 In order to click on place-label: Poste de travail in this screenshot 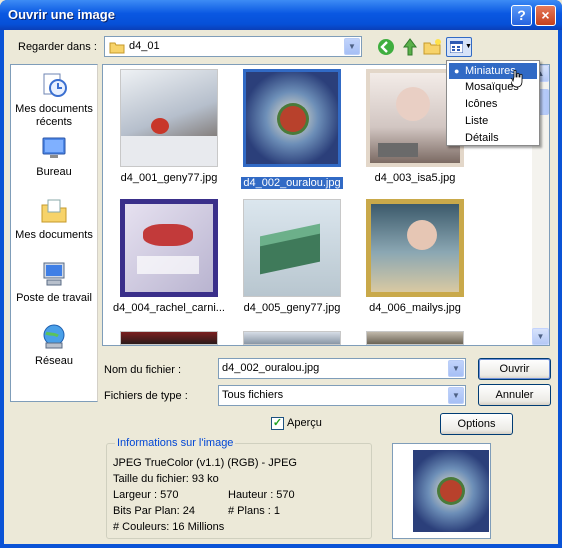, I will do `click(54, 298)`.